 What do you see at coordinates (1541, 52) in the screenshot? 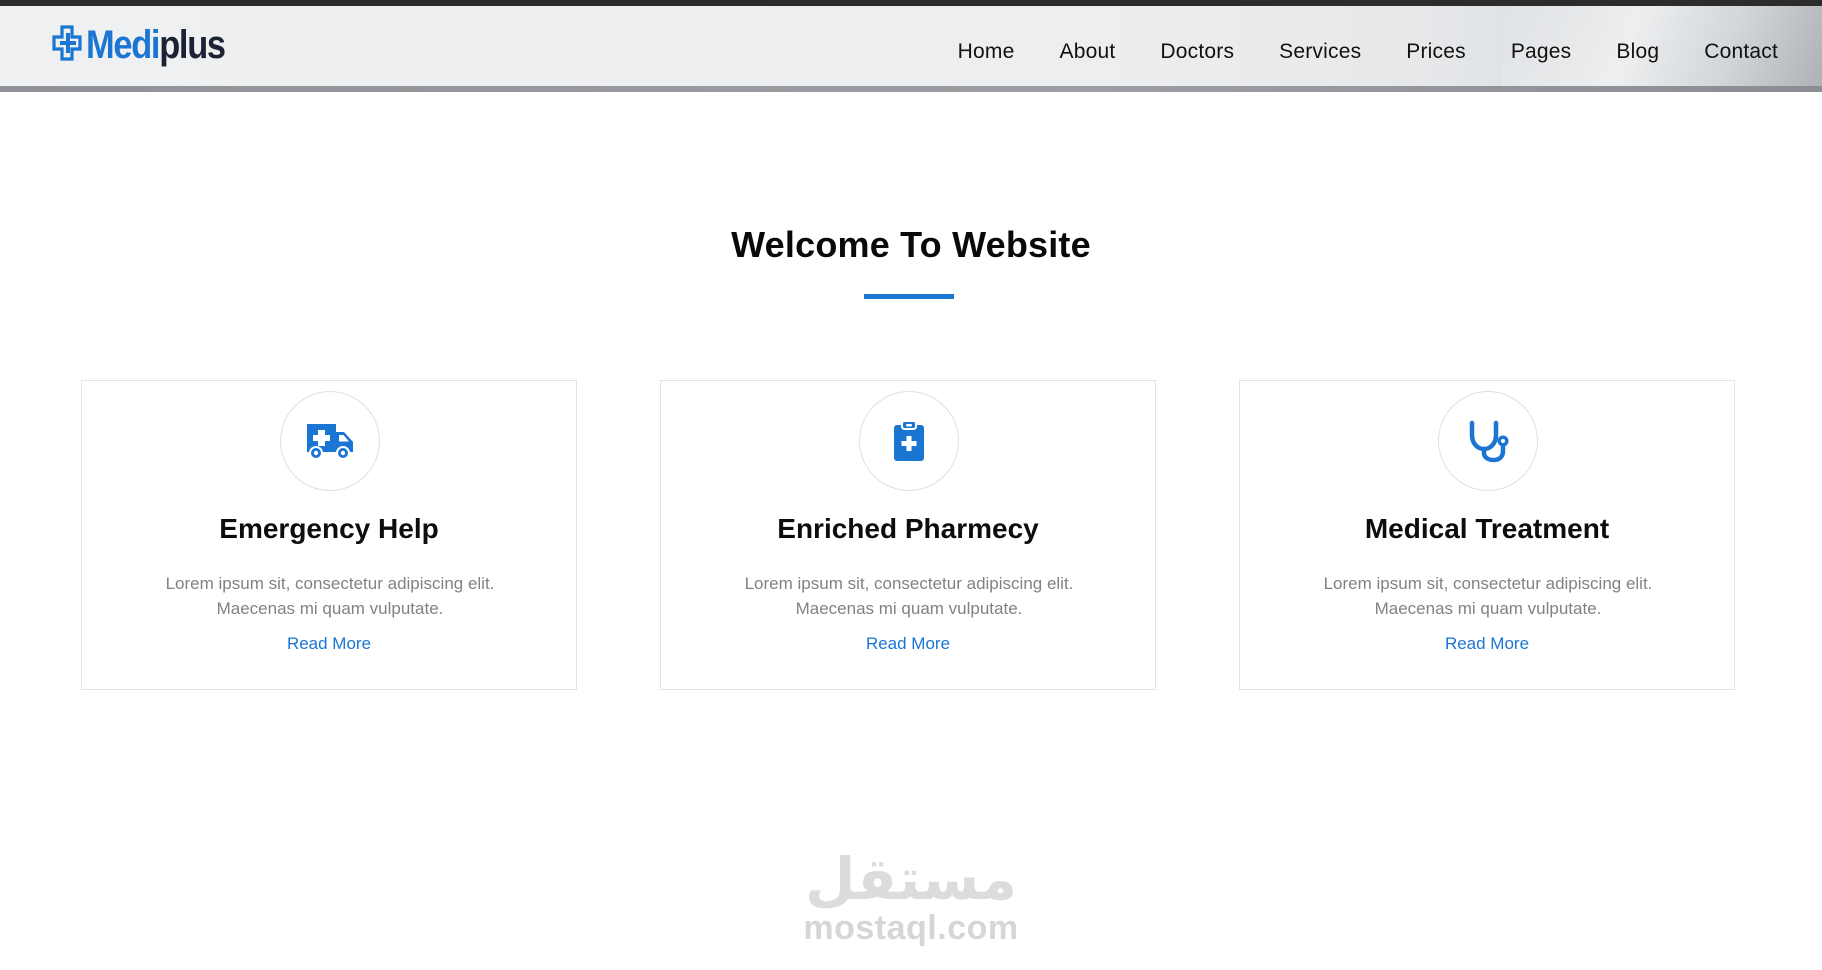
I see `nav-pages: Pages` at bounding box center [1541, 52].